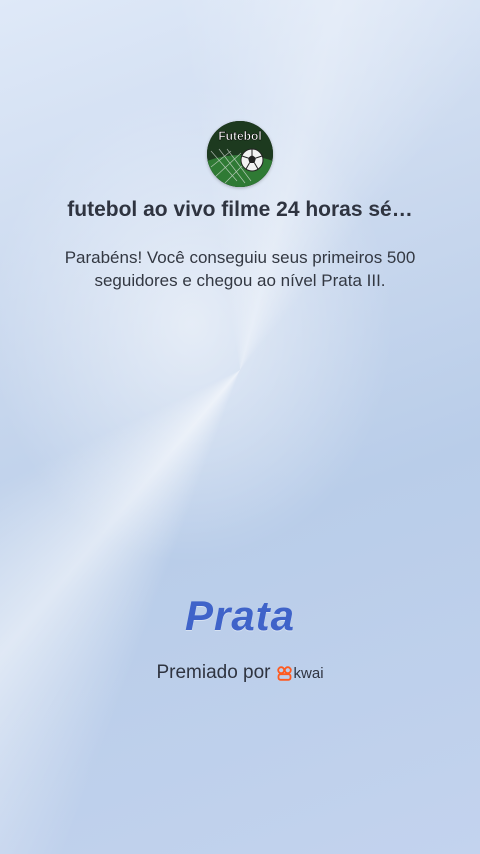 The height and width of the screenshot is (854, 480). I want to click on awarded-by-label: Premiado por, so click(213, 672).